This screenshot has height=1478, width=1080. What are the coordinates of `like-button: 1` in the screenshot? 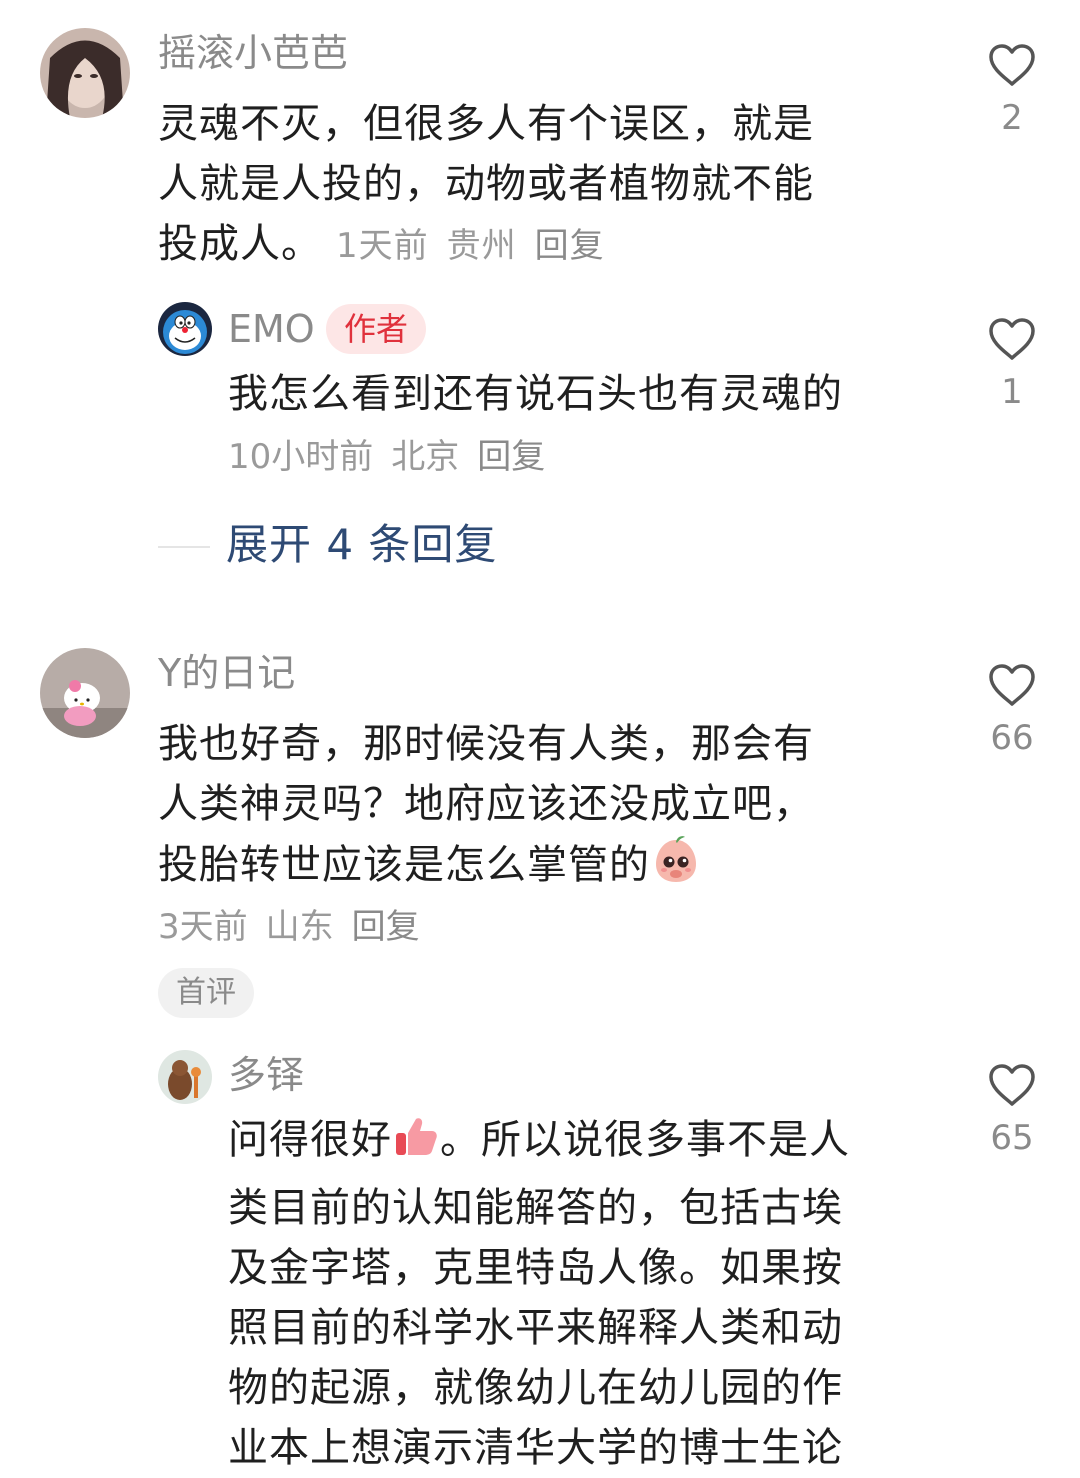 It's located at (1012, 364).